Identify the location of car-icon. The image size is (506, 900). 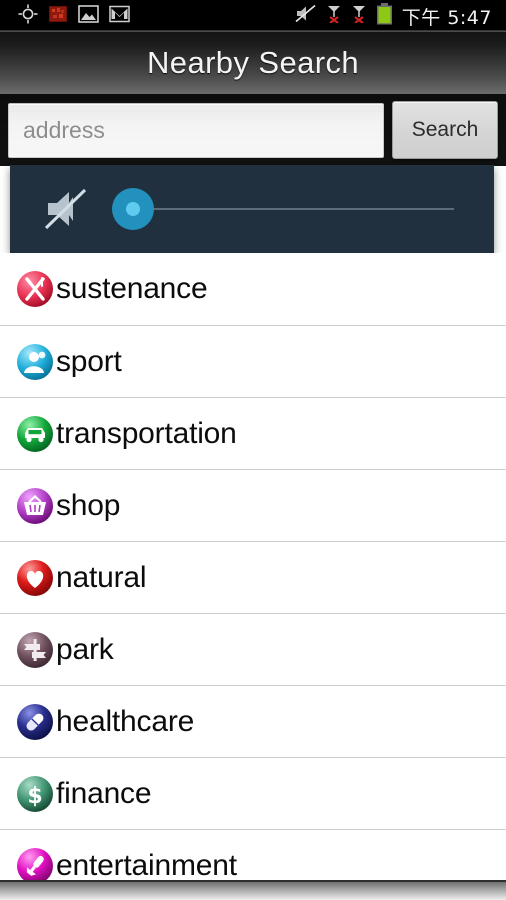
(35, 434).